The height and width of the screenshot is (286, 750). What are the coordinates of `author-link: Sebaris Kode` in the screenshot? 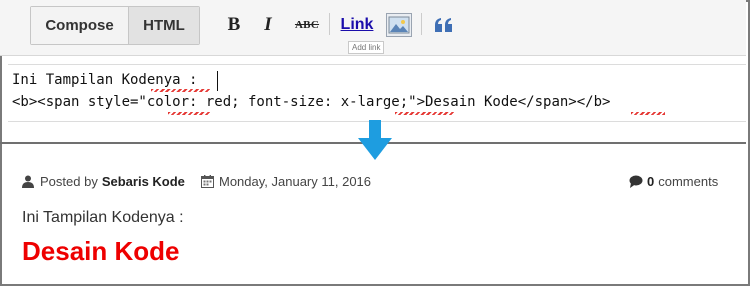 It's located at (143, 181).